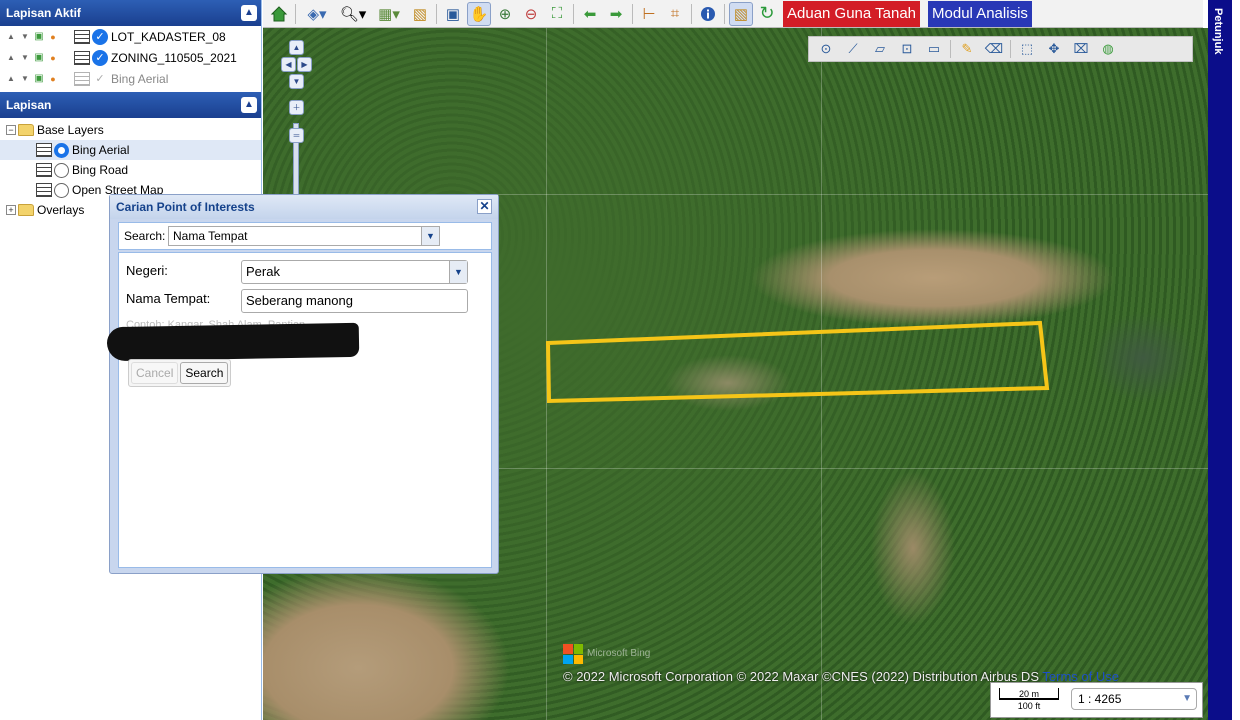 The height and width of the screenshot is (720, 1240). Describe the element at coordinates (826, 49) in the screenshot. I see `draw-point-icon: ⊙` at that location.